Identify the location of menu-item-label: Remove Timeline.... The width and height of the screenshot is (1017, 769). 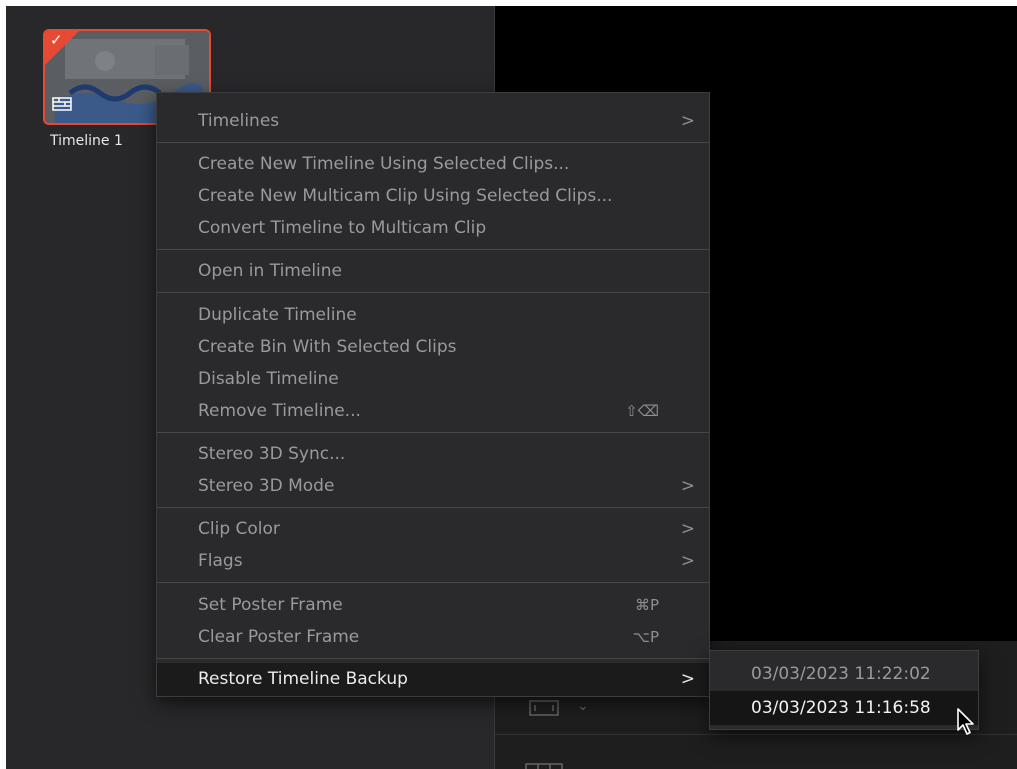
(279, 411).